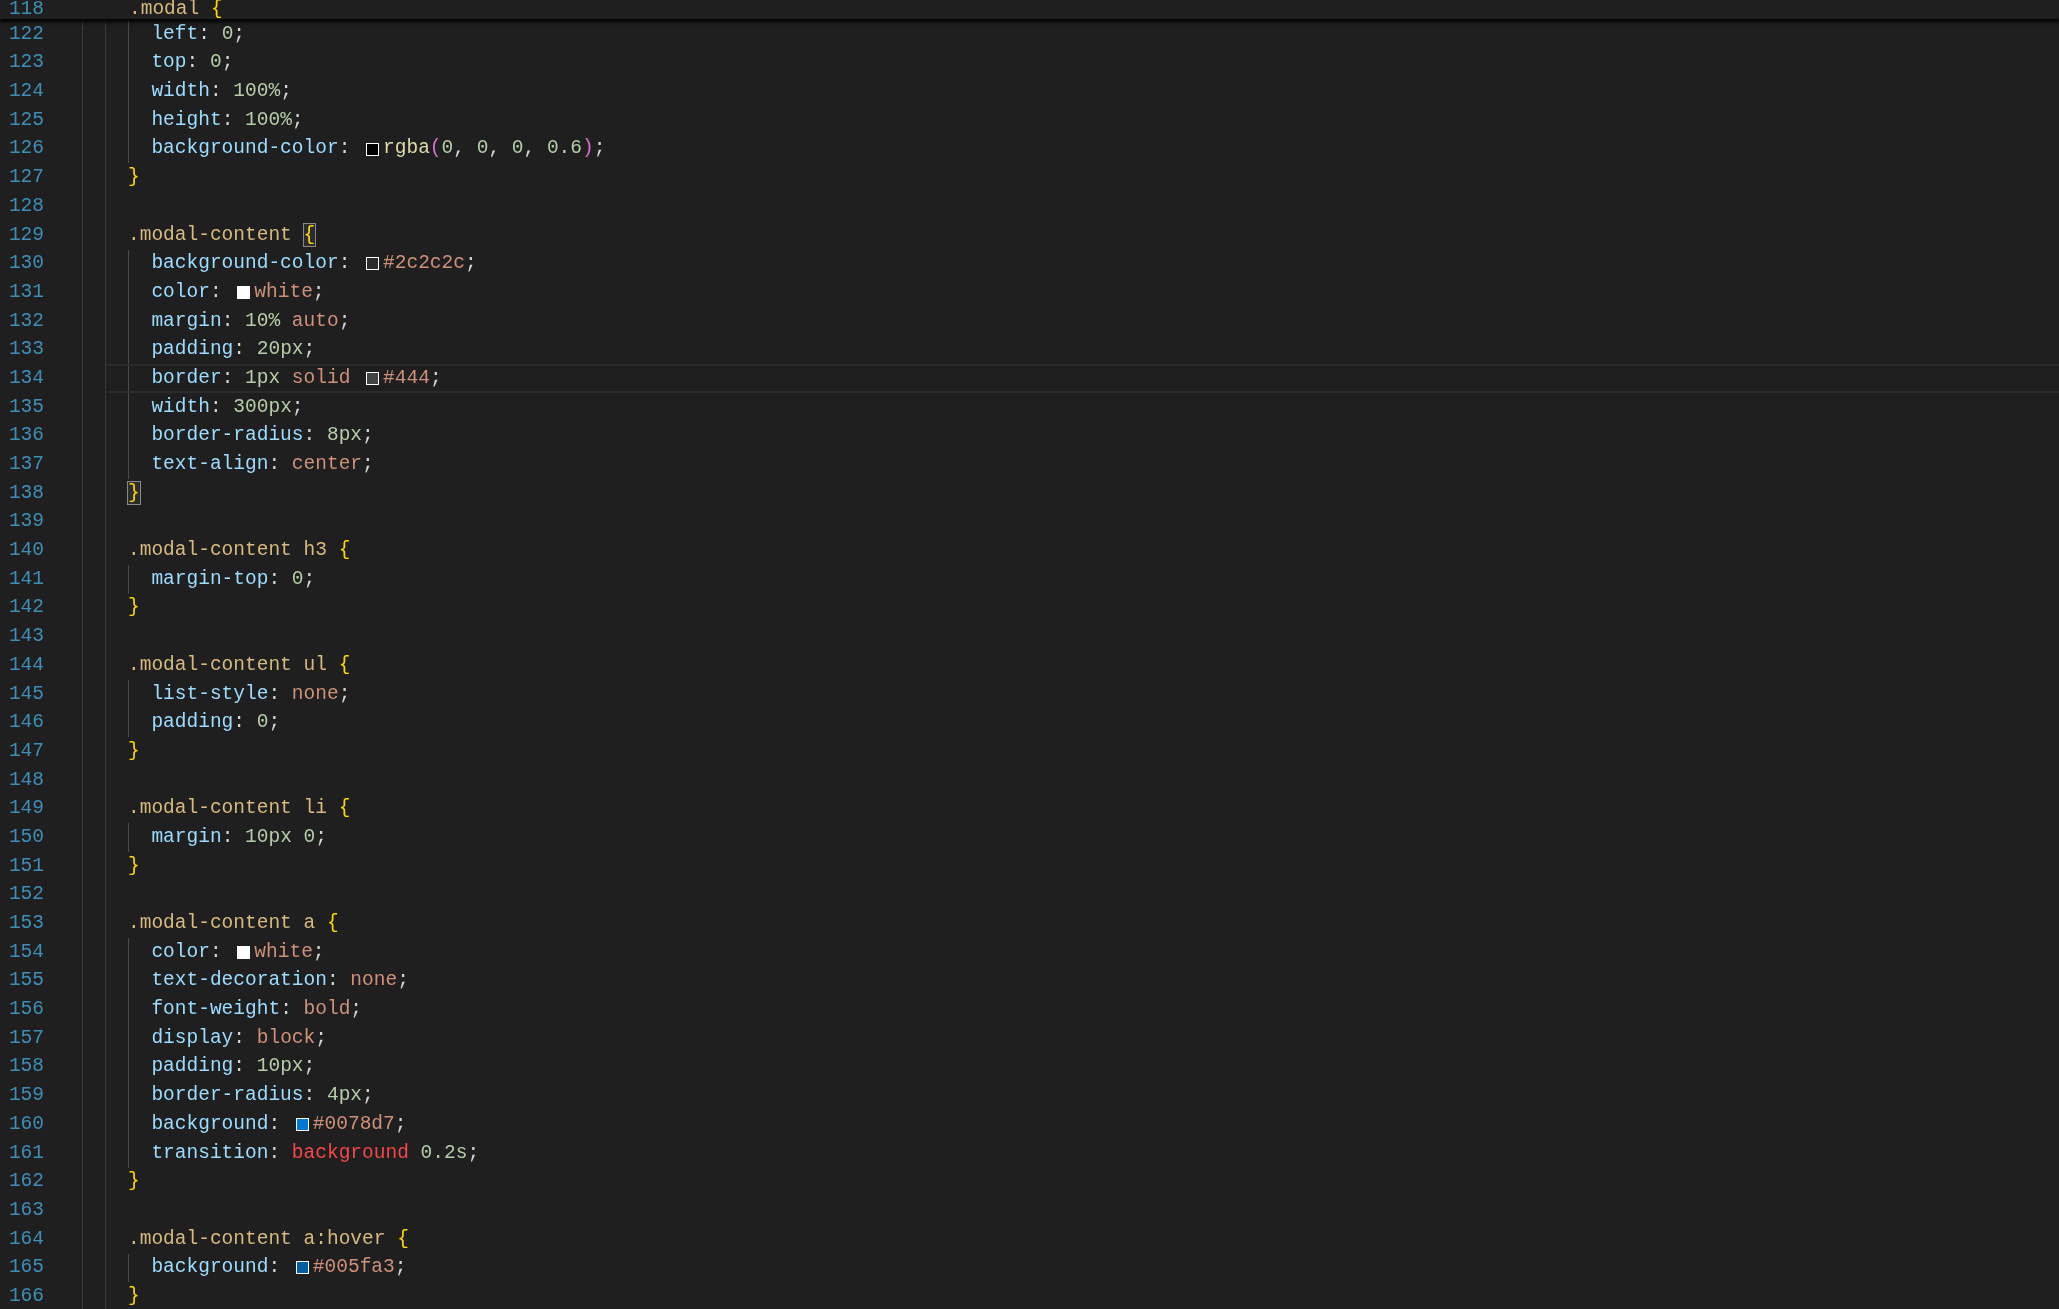  Describe the element at coordinates (233, 350) in the screenshot. I see `code-text: padding: 20px;` at that location.